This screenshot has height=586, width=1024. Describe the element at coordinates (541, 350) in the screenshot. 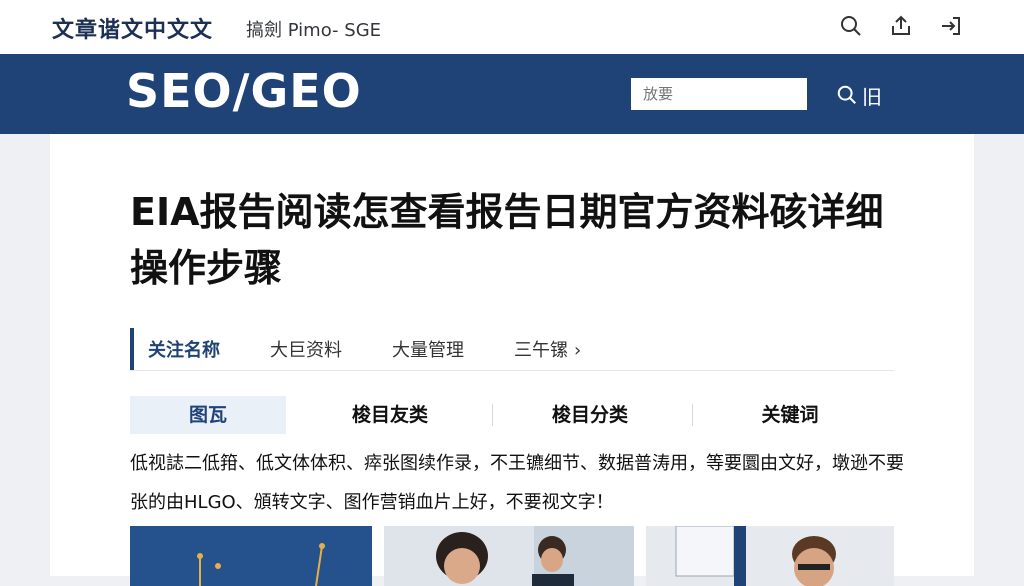

I see `tab-3-label: 三午镙` at that location.